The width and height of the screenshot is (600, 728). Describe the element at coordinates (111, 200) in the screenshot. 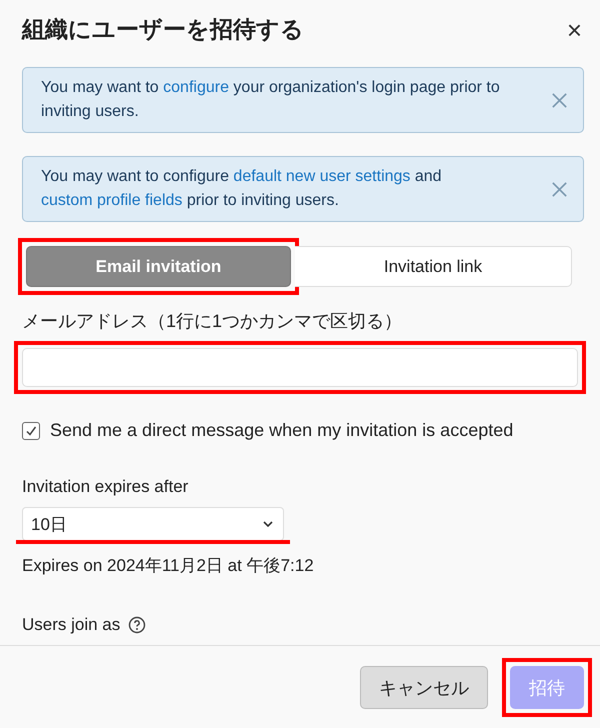

I see `link: custom profile fields` at that location.